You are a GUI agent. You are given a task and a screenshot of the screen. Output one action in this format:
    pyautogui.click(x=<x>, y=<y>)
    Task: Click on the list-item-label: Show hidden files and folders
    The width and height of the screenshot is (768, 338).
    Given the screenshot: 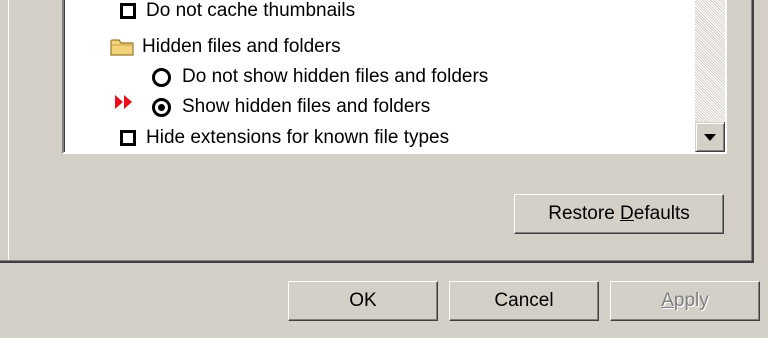 What is the action you would take?
    pyautogui.click(x=306, y=106)
    